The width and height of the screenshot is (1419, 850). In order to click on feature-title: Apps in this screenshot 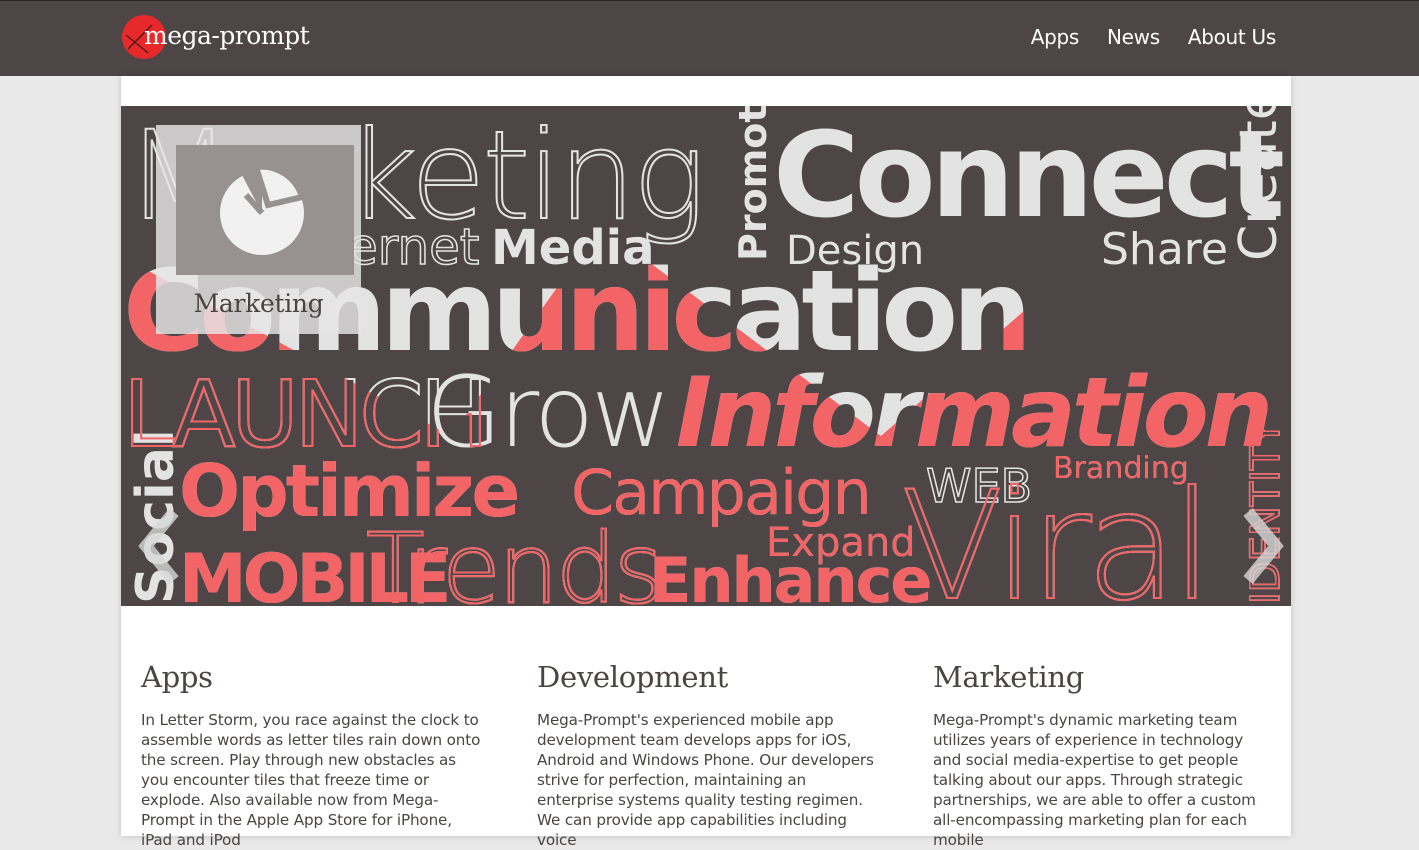, I will do `click(177, 677)`.